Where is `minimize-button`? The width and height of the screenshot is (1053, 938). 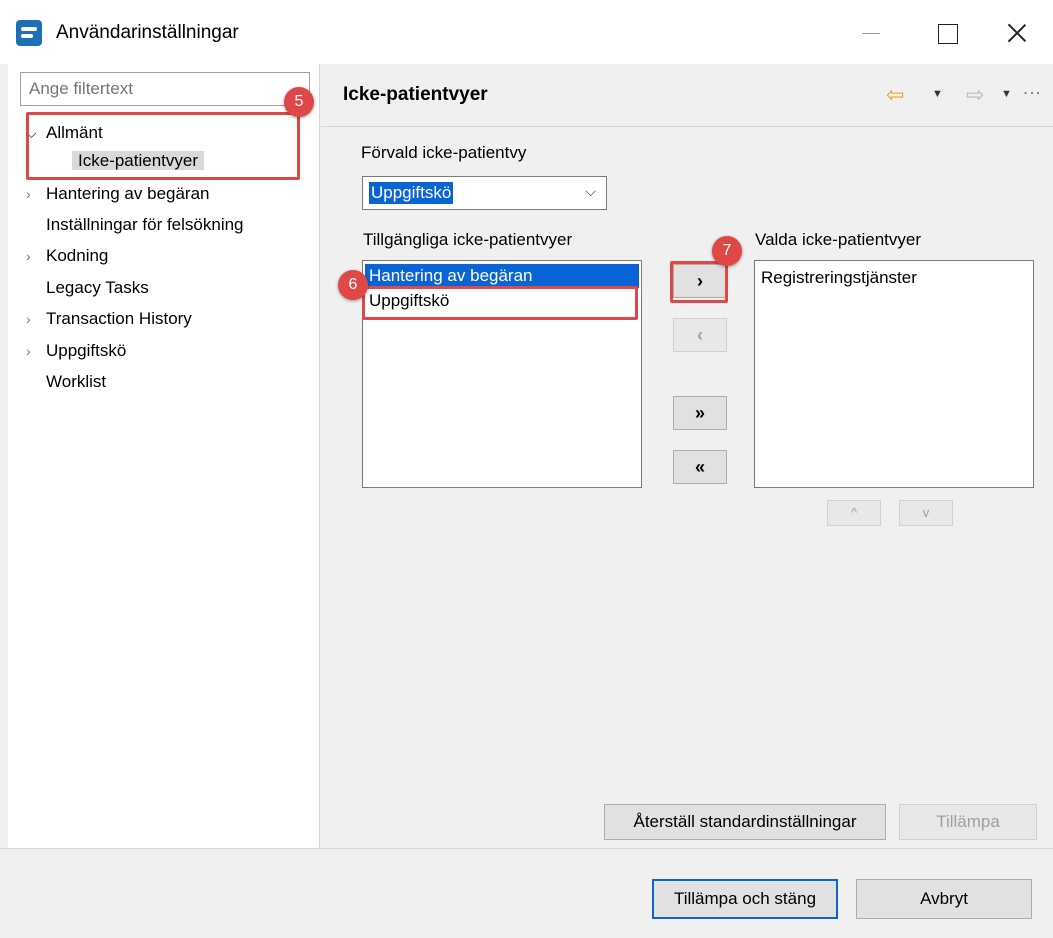 minimize-button is located at coordinates (872, 33).